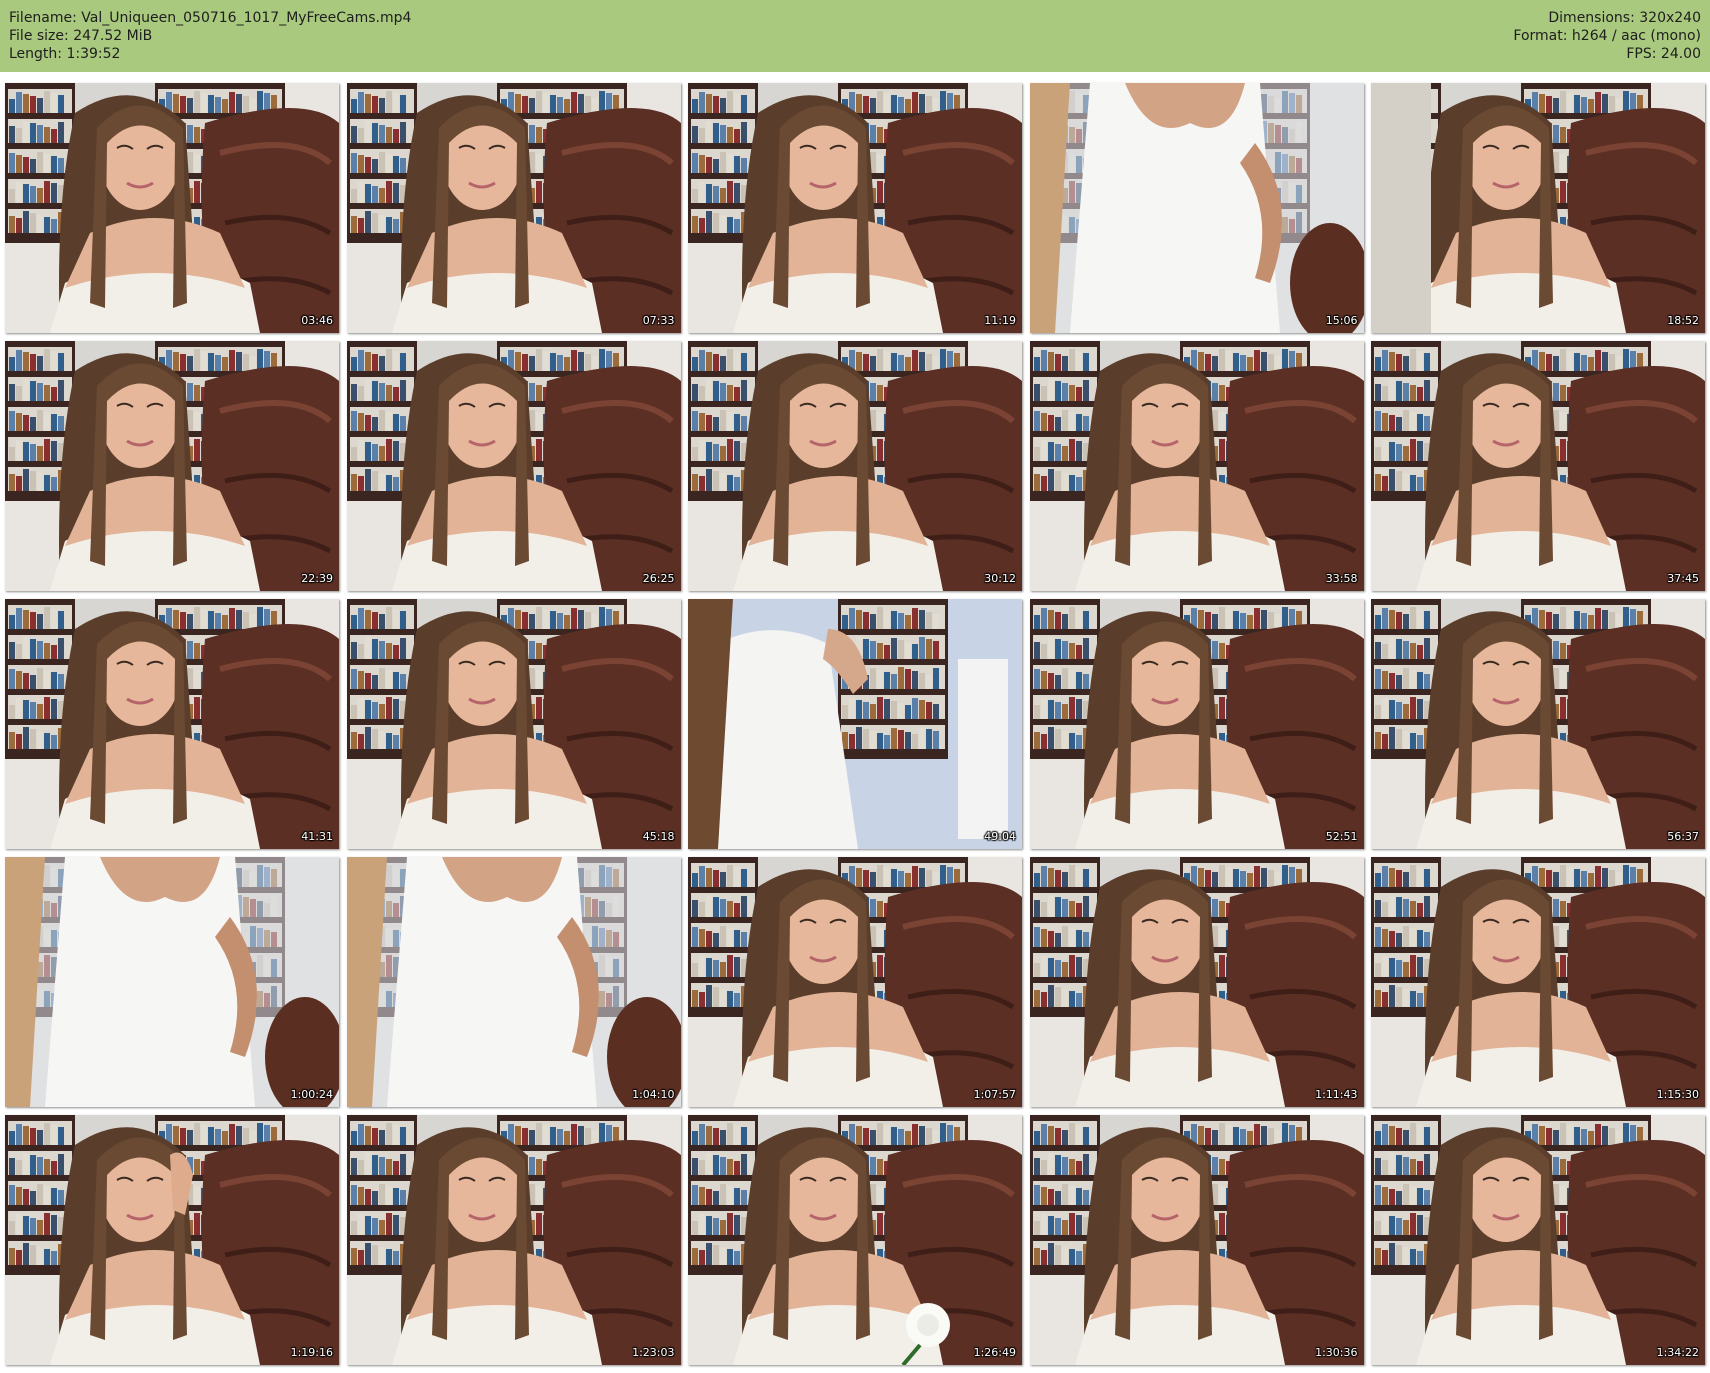 This screenshot has width=1710, height=1373. Describe the element at coordinates (1000, 320) in the screenshot. I see `thumbnail-timestamp: 11:19` at that location.